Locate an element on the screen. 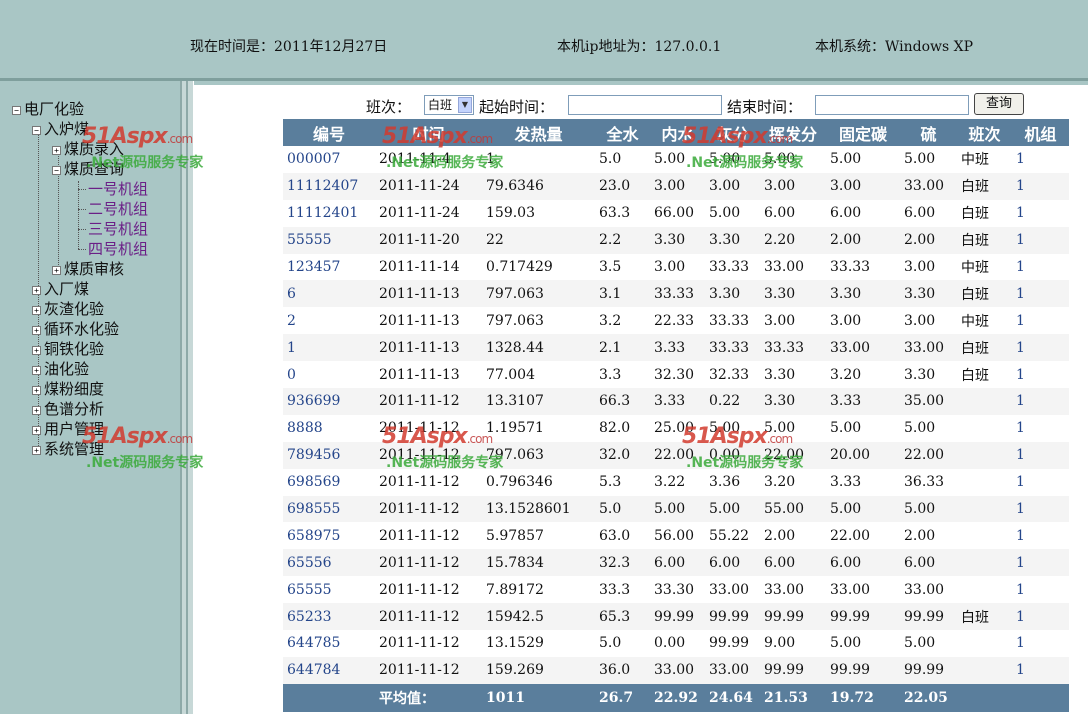 This screenshot has height=714, width=1088. cell-inner-water: 0.00 is located at coordinates (670, 643).